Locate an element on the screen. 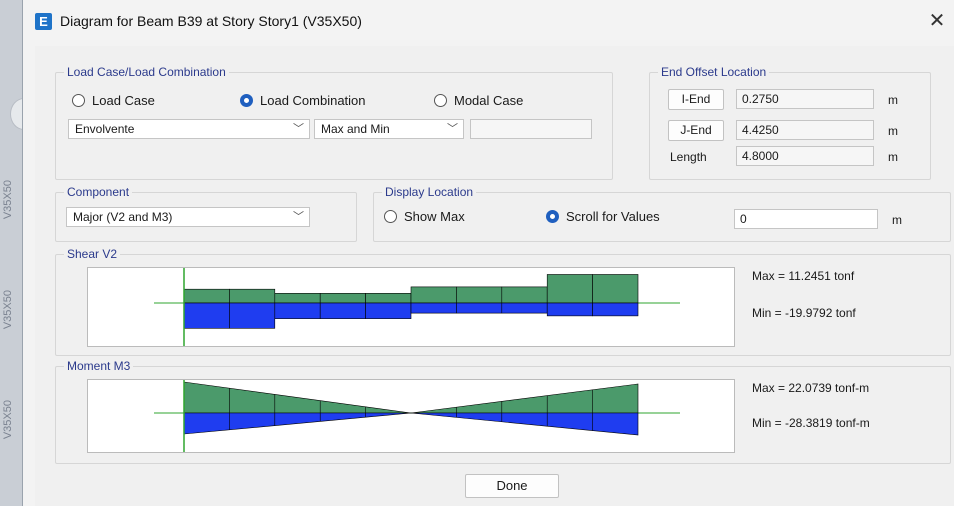 This screenshot has width=954, height=506. shear-group-label: Shear V2 is located at coordinates (92, 254).